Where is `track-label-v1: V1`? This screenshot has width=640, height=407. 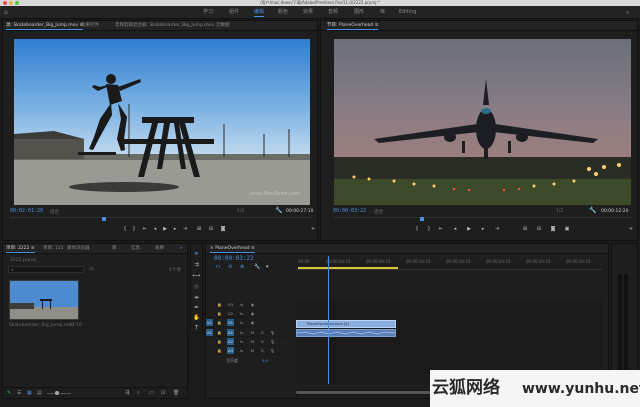
track-label-v1: V1 is located at coordinates (230, 322).